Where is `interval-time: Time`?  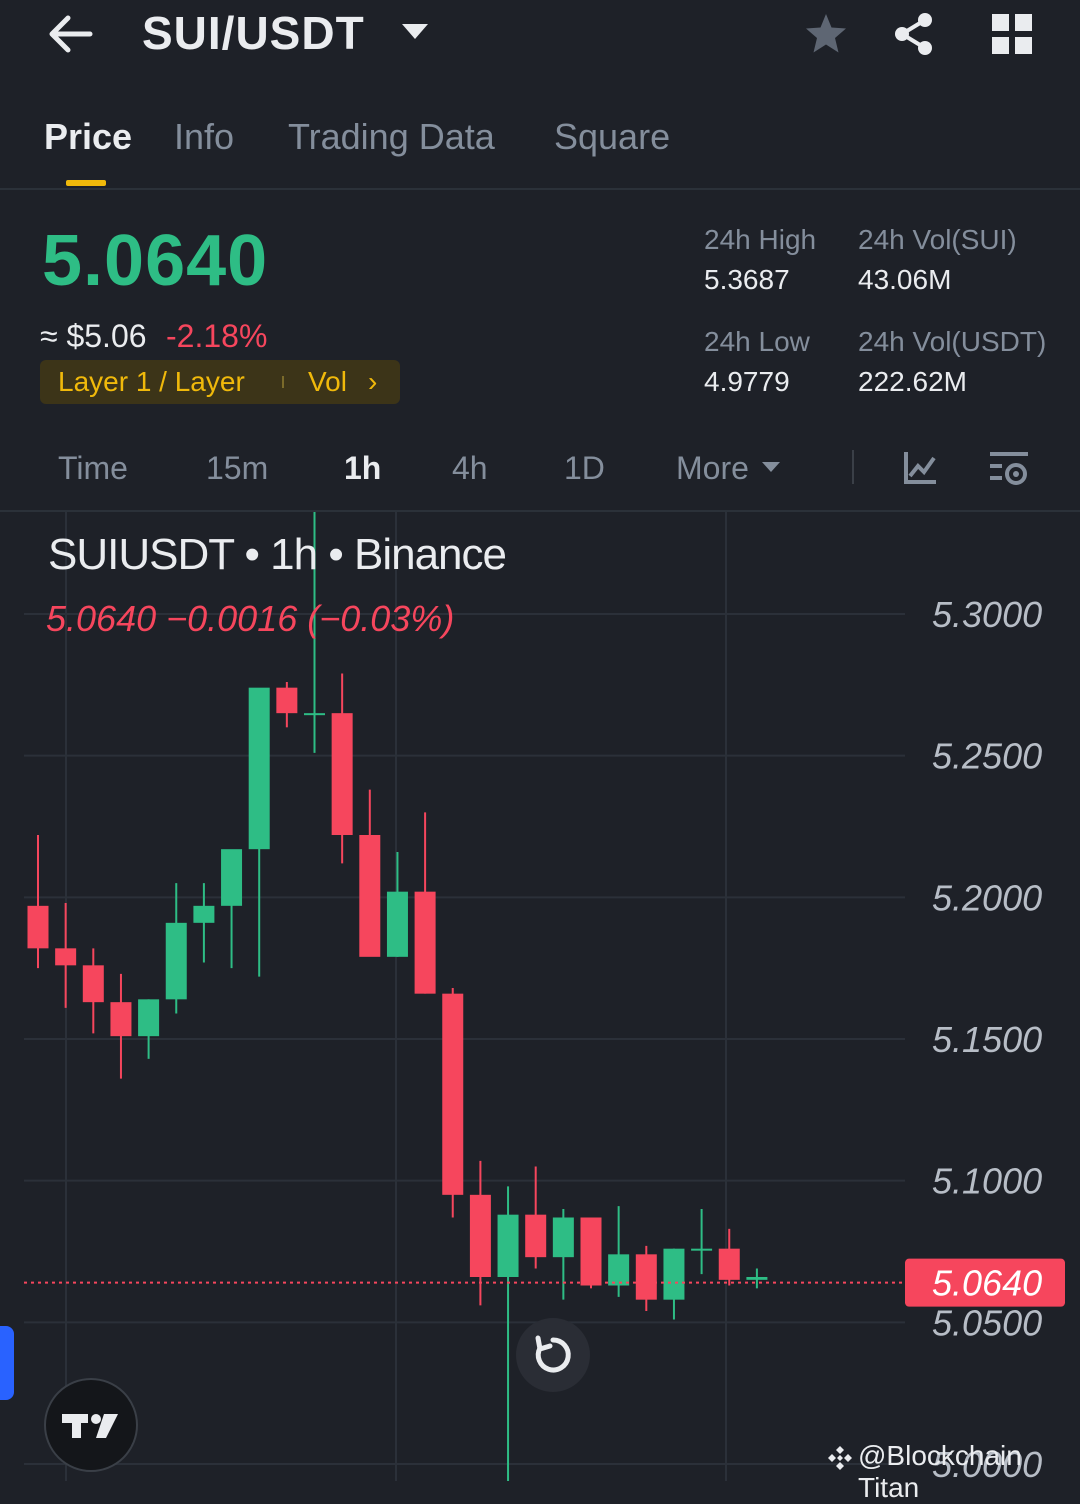 interval-time: Time is located at coordinates (93, 468).